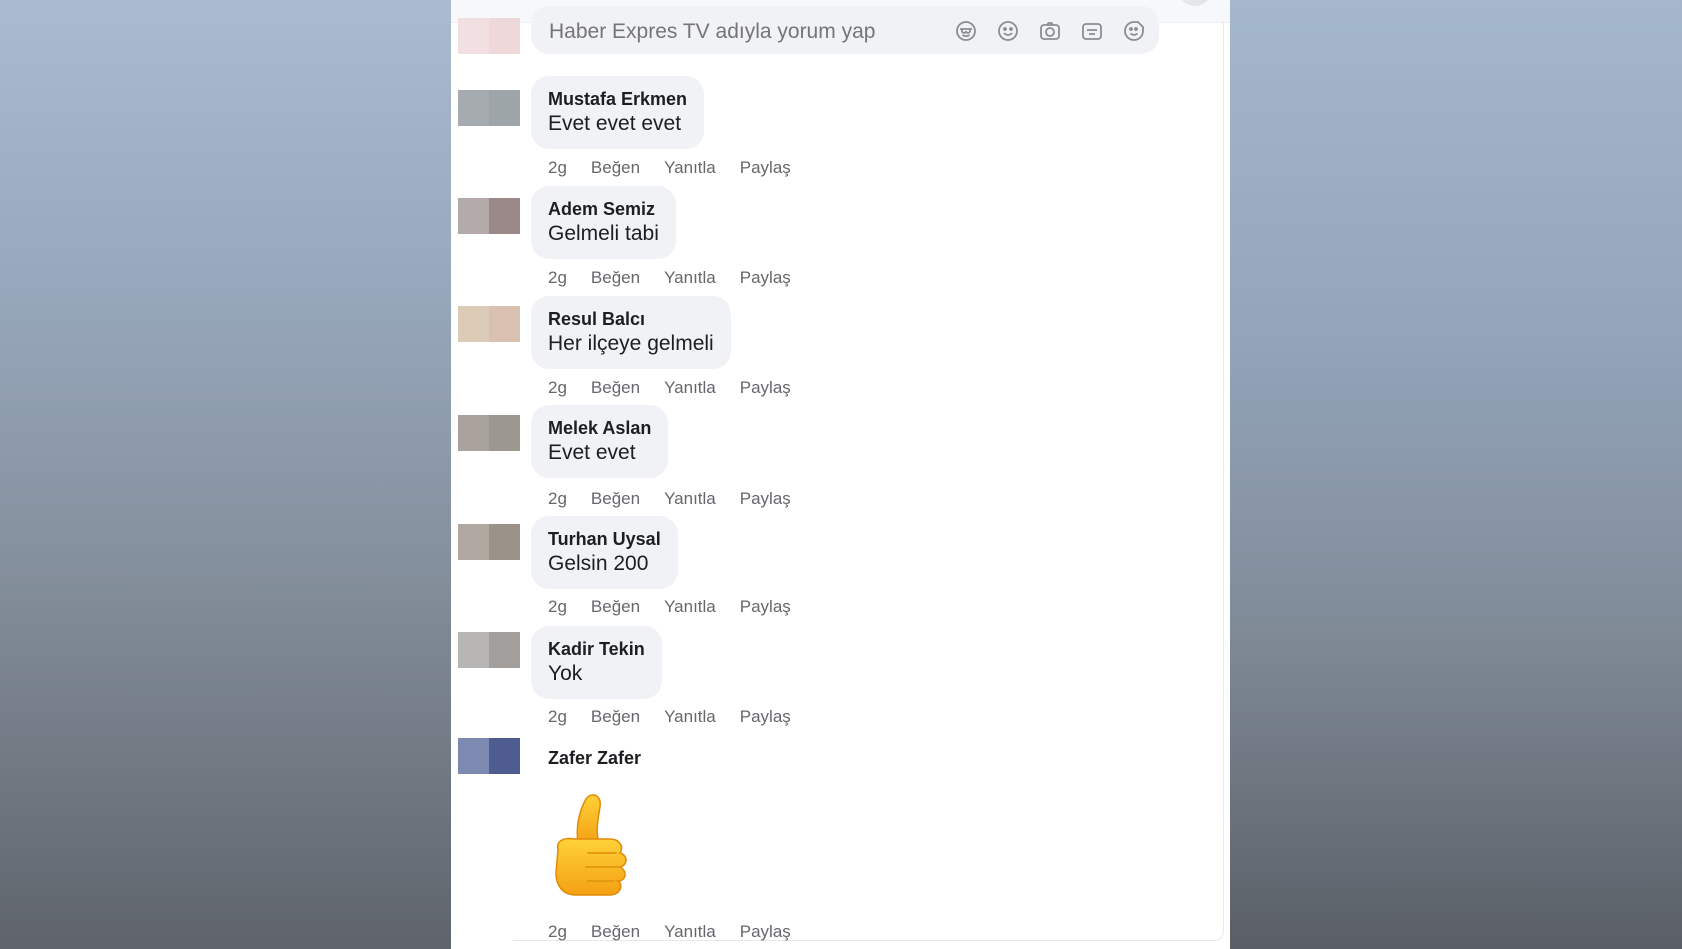  Describe the element at coordinates (617, 99) in the screenshot. I see `comment-author: Mustafa Erkmen` at that location.